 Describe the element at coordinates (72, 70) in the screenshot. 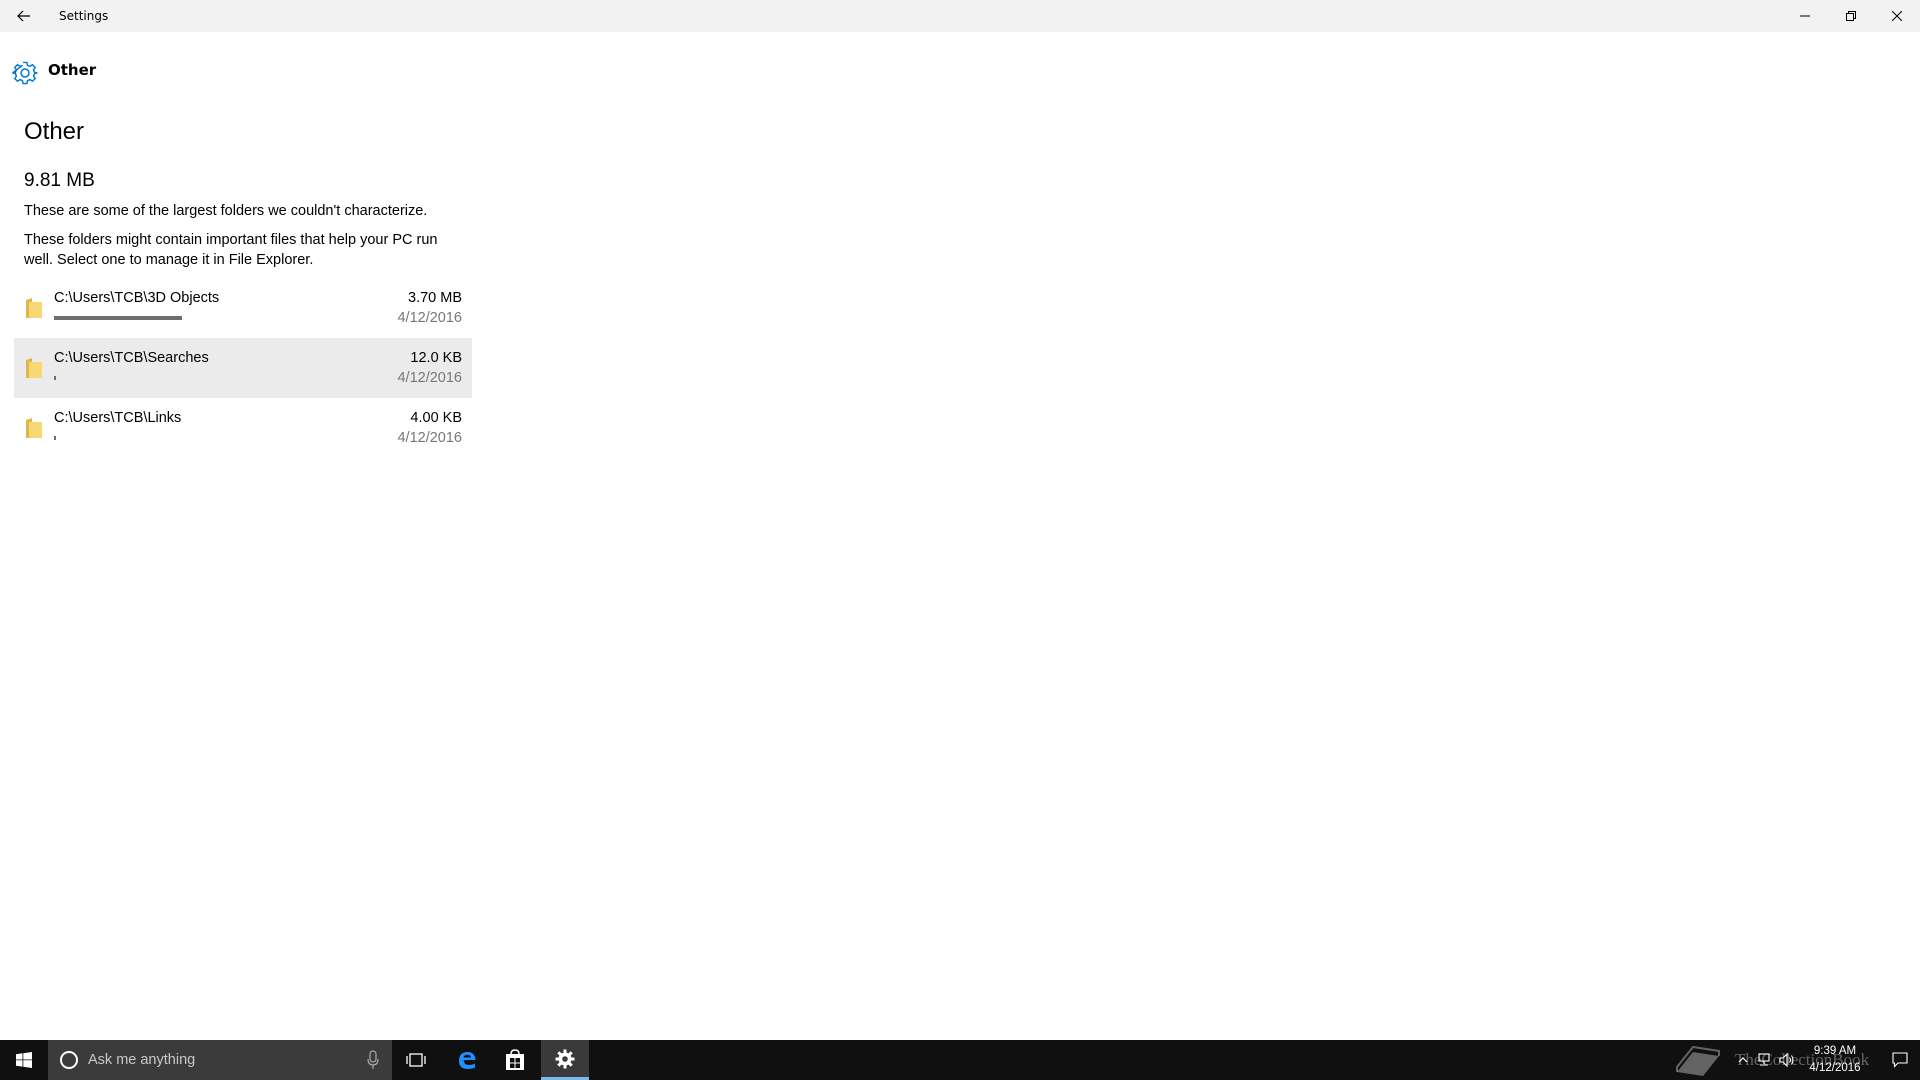

I see `header-label: Other` at that location.